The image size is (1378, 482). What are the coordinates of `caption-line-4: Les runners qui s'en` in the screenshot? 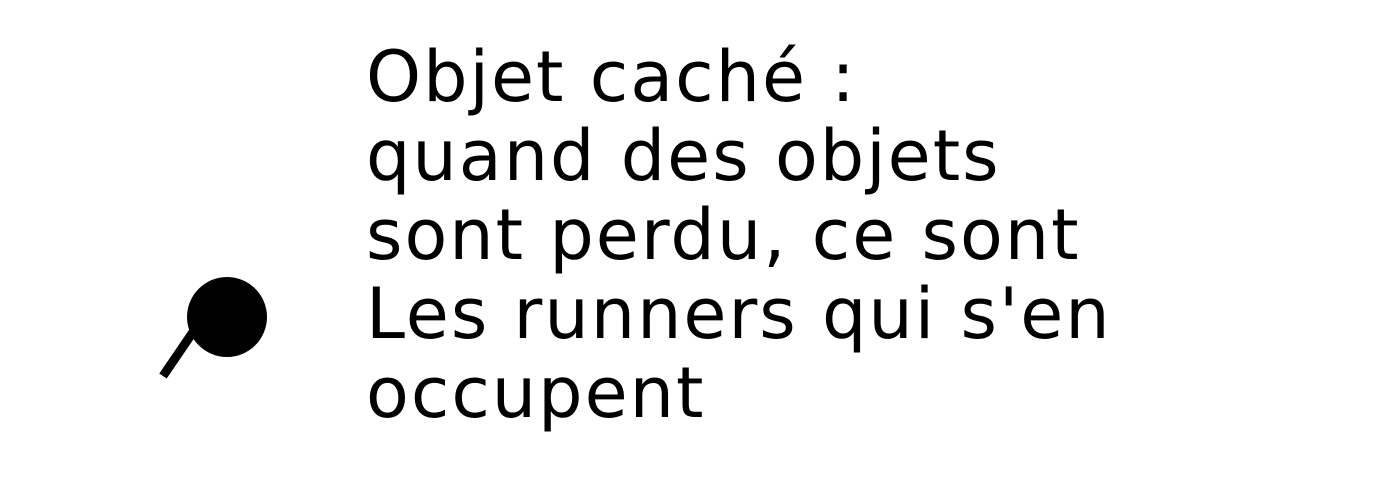 It's located at (739, 314).